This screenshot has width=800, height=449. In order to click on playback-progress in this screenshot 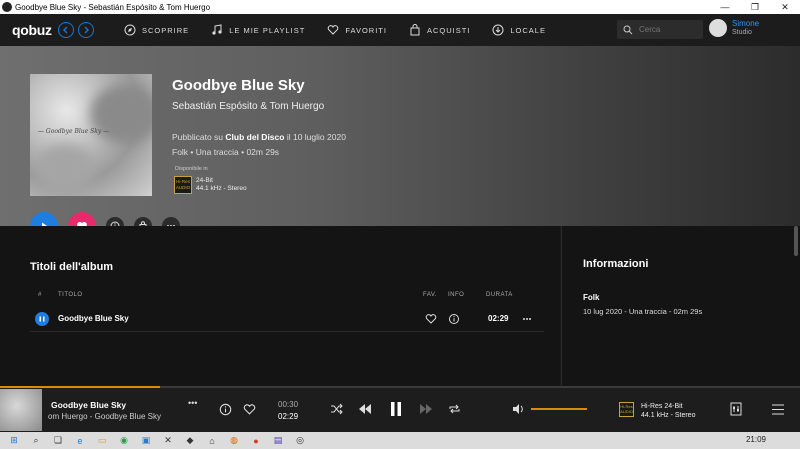, I will do `click(400, 387)`.